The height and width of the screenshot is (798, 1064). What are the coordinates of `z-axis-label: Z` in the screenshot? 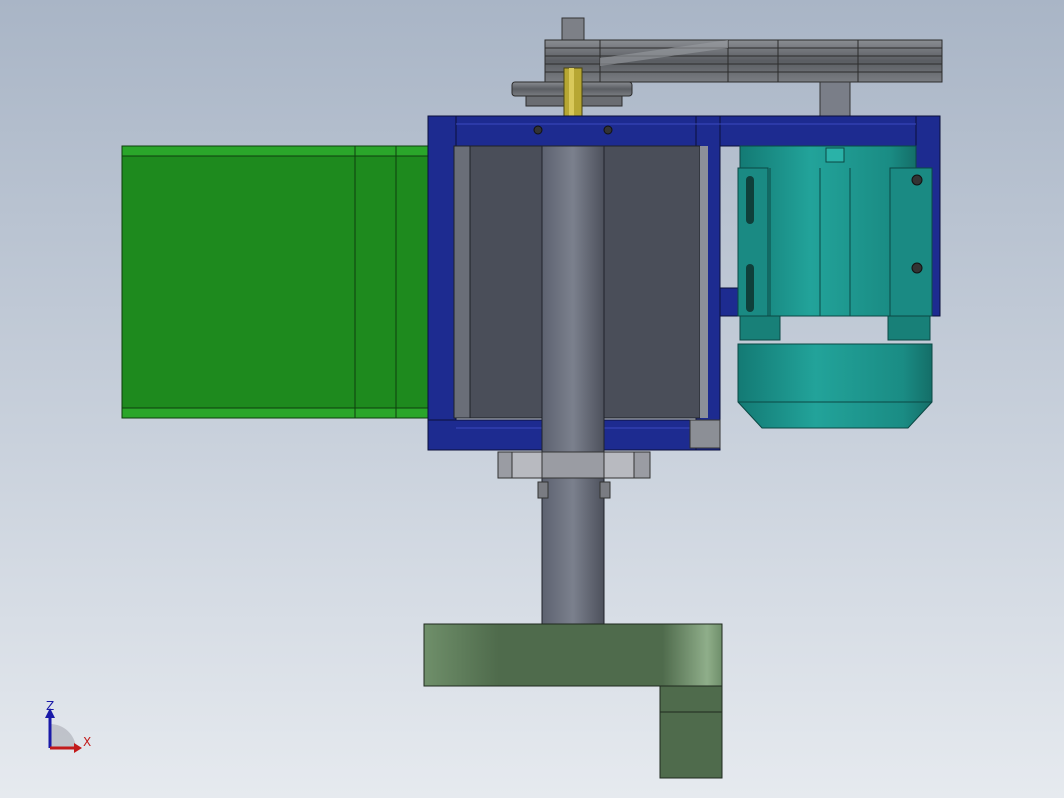 It's located at (50, 706).